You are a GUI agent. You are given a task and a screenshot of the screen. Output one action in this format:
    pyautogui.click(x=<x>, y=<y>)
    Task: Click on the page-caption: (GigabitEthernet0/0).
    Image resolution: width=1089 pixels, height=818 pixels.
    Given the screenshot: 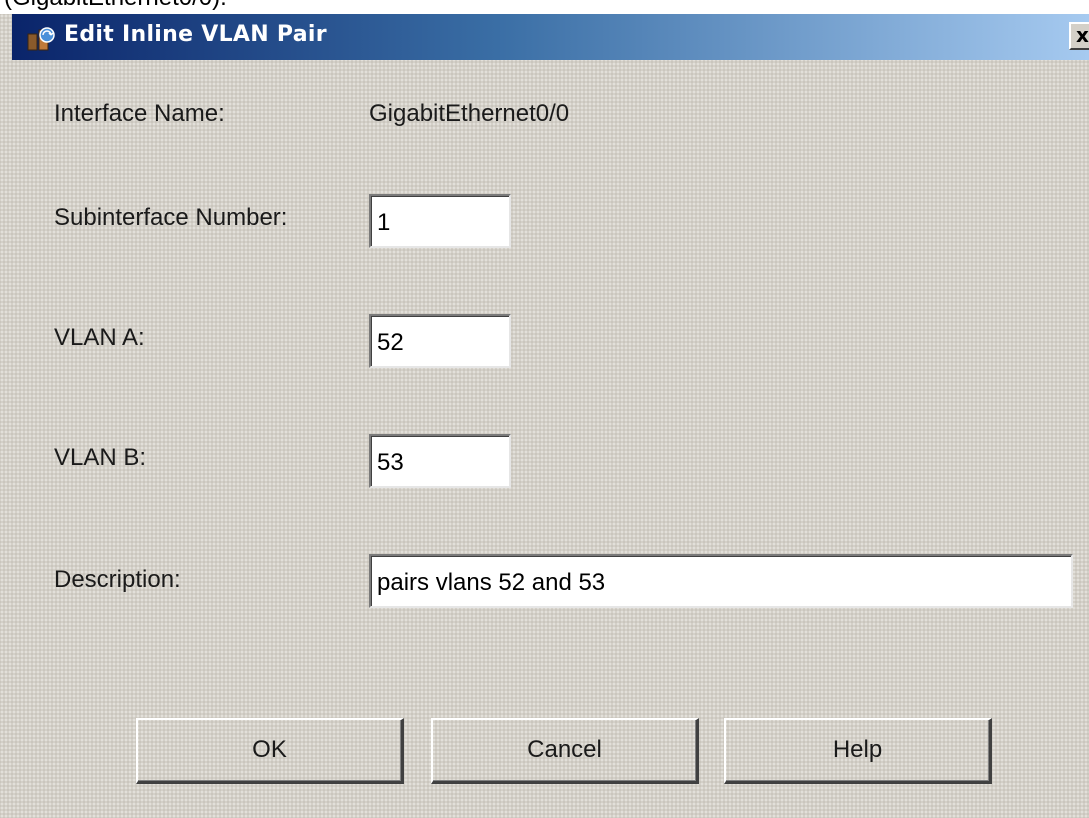 What is the action you would take?
    pyautogui.click(x=115, y=6)
    